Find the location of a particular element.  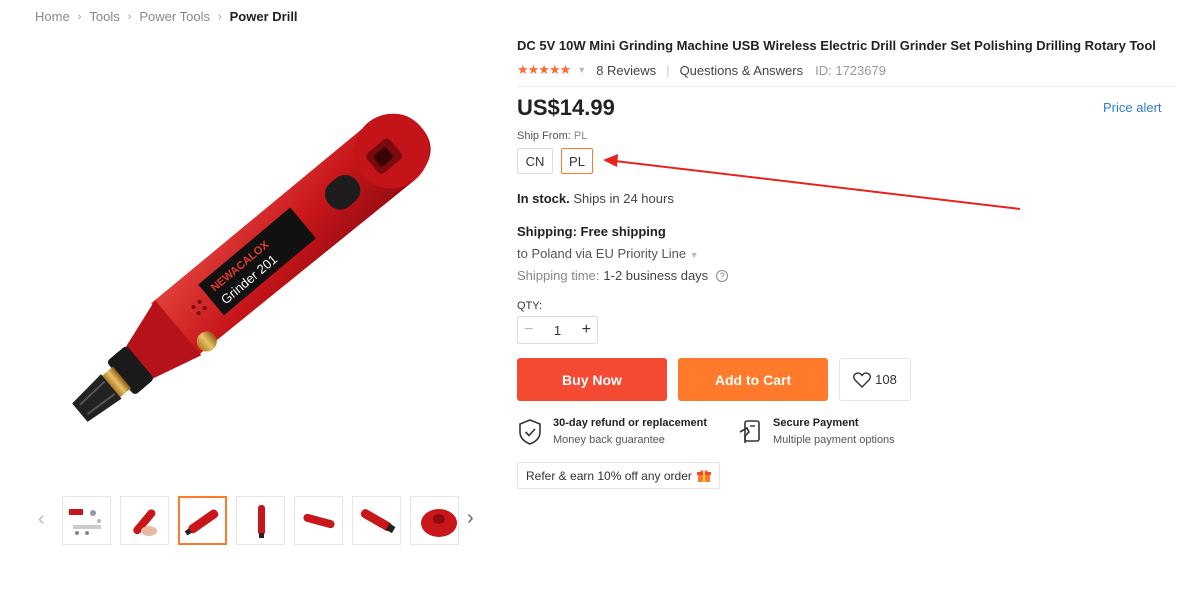

help-icon: ? is located at coordinates (722, 275).